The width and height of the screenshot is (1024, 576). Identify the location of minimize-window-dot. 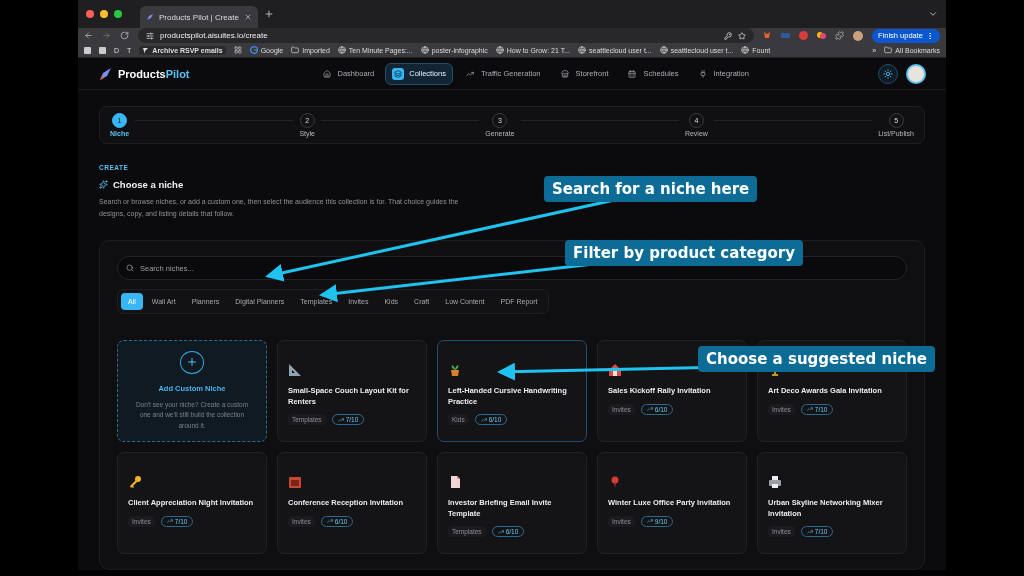
(104, 14).